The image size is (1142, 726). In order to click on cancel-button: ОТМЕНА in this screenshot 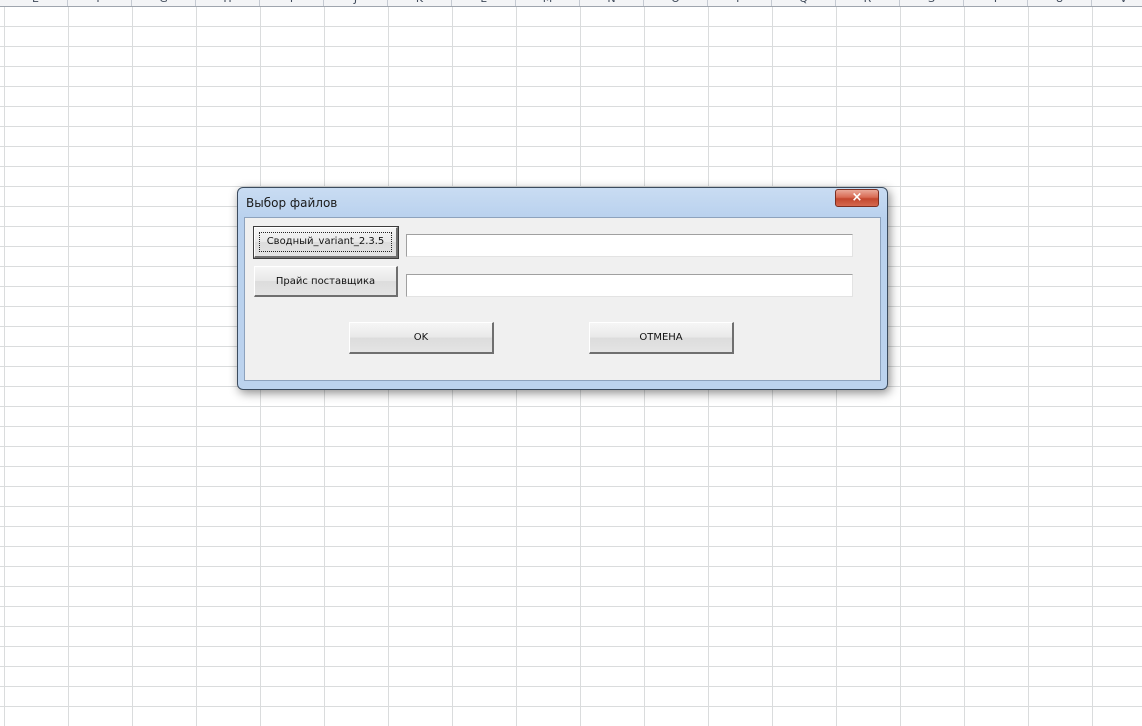, I will do `click(661, 338)`.